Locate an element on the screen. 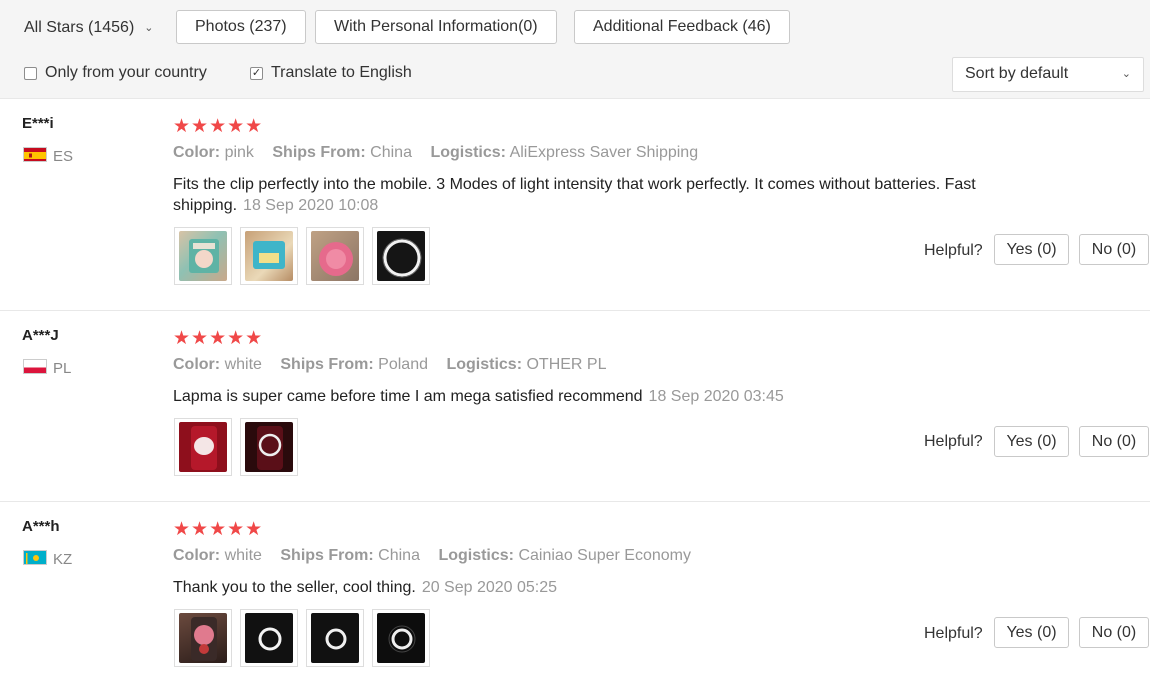 Image resolution: width=1150 pixels, height=686 pixels. reviewer-name: A***J is located at coordinates (40, 335).